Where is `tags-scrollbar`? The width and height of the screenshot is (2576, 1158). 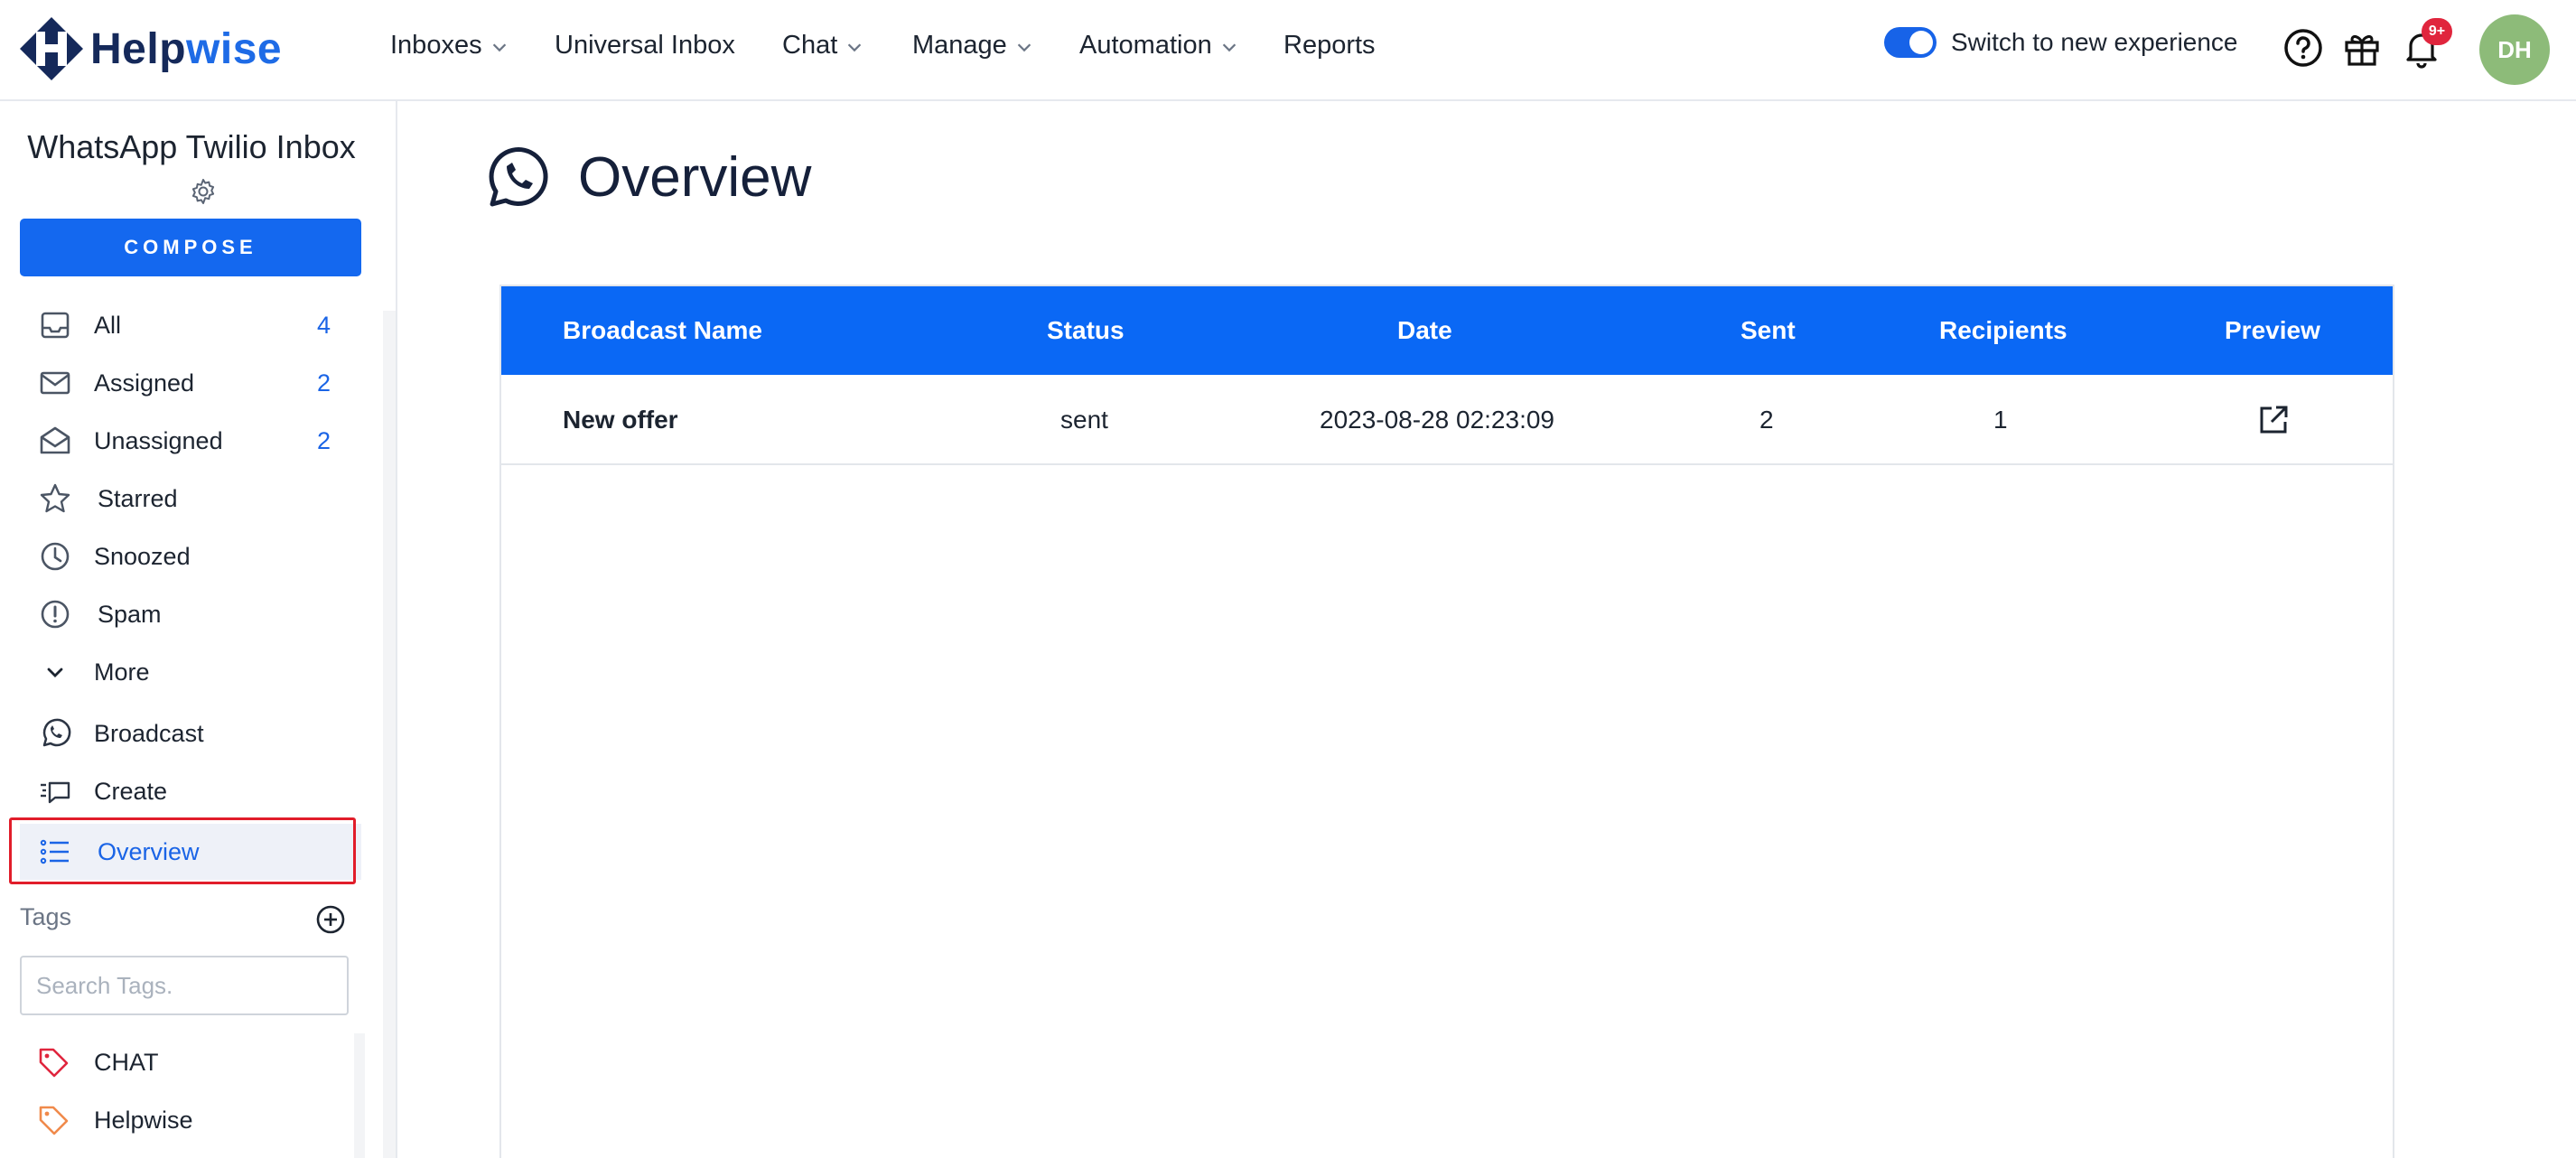 tags-scrollbar is located at coordinates (359, 1096).